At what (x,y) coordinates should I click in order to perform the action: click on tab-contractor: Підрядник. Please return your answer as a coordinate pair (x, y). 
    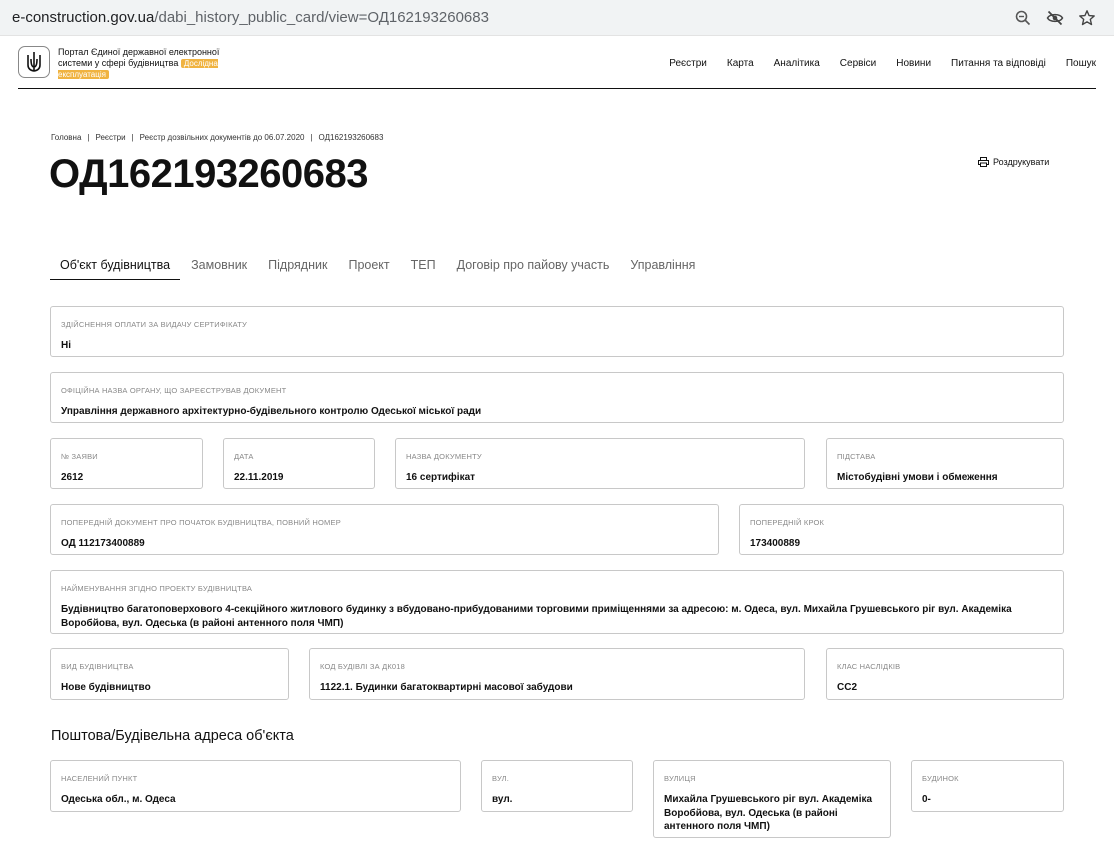
    Looking at the image, I should click on (297, 268).